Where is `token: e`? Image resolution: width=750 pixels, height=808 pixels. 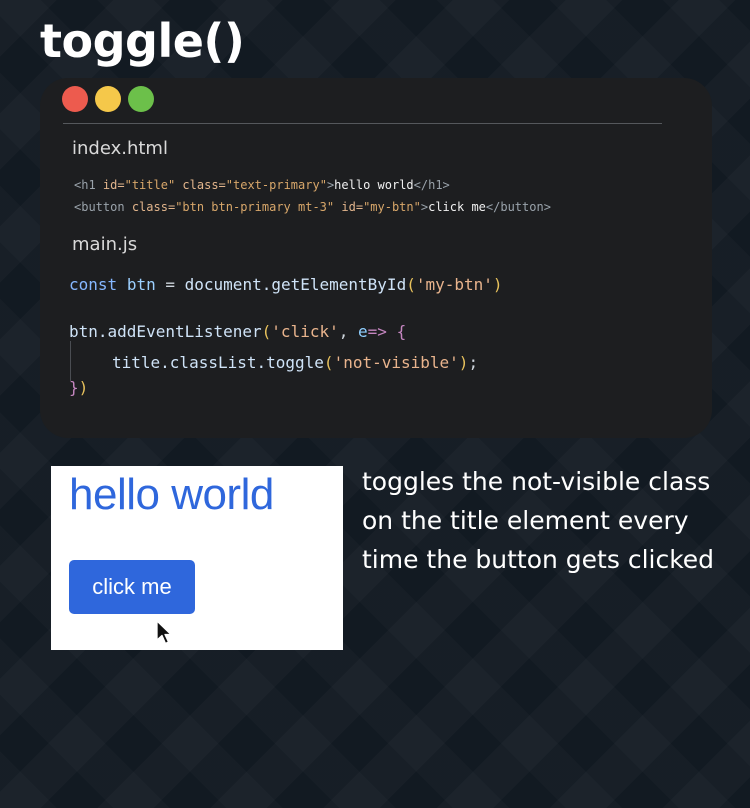 token: e is located at coordinates (363, 331).